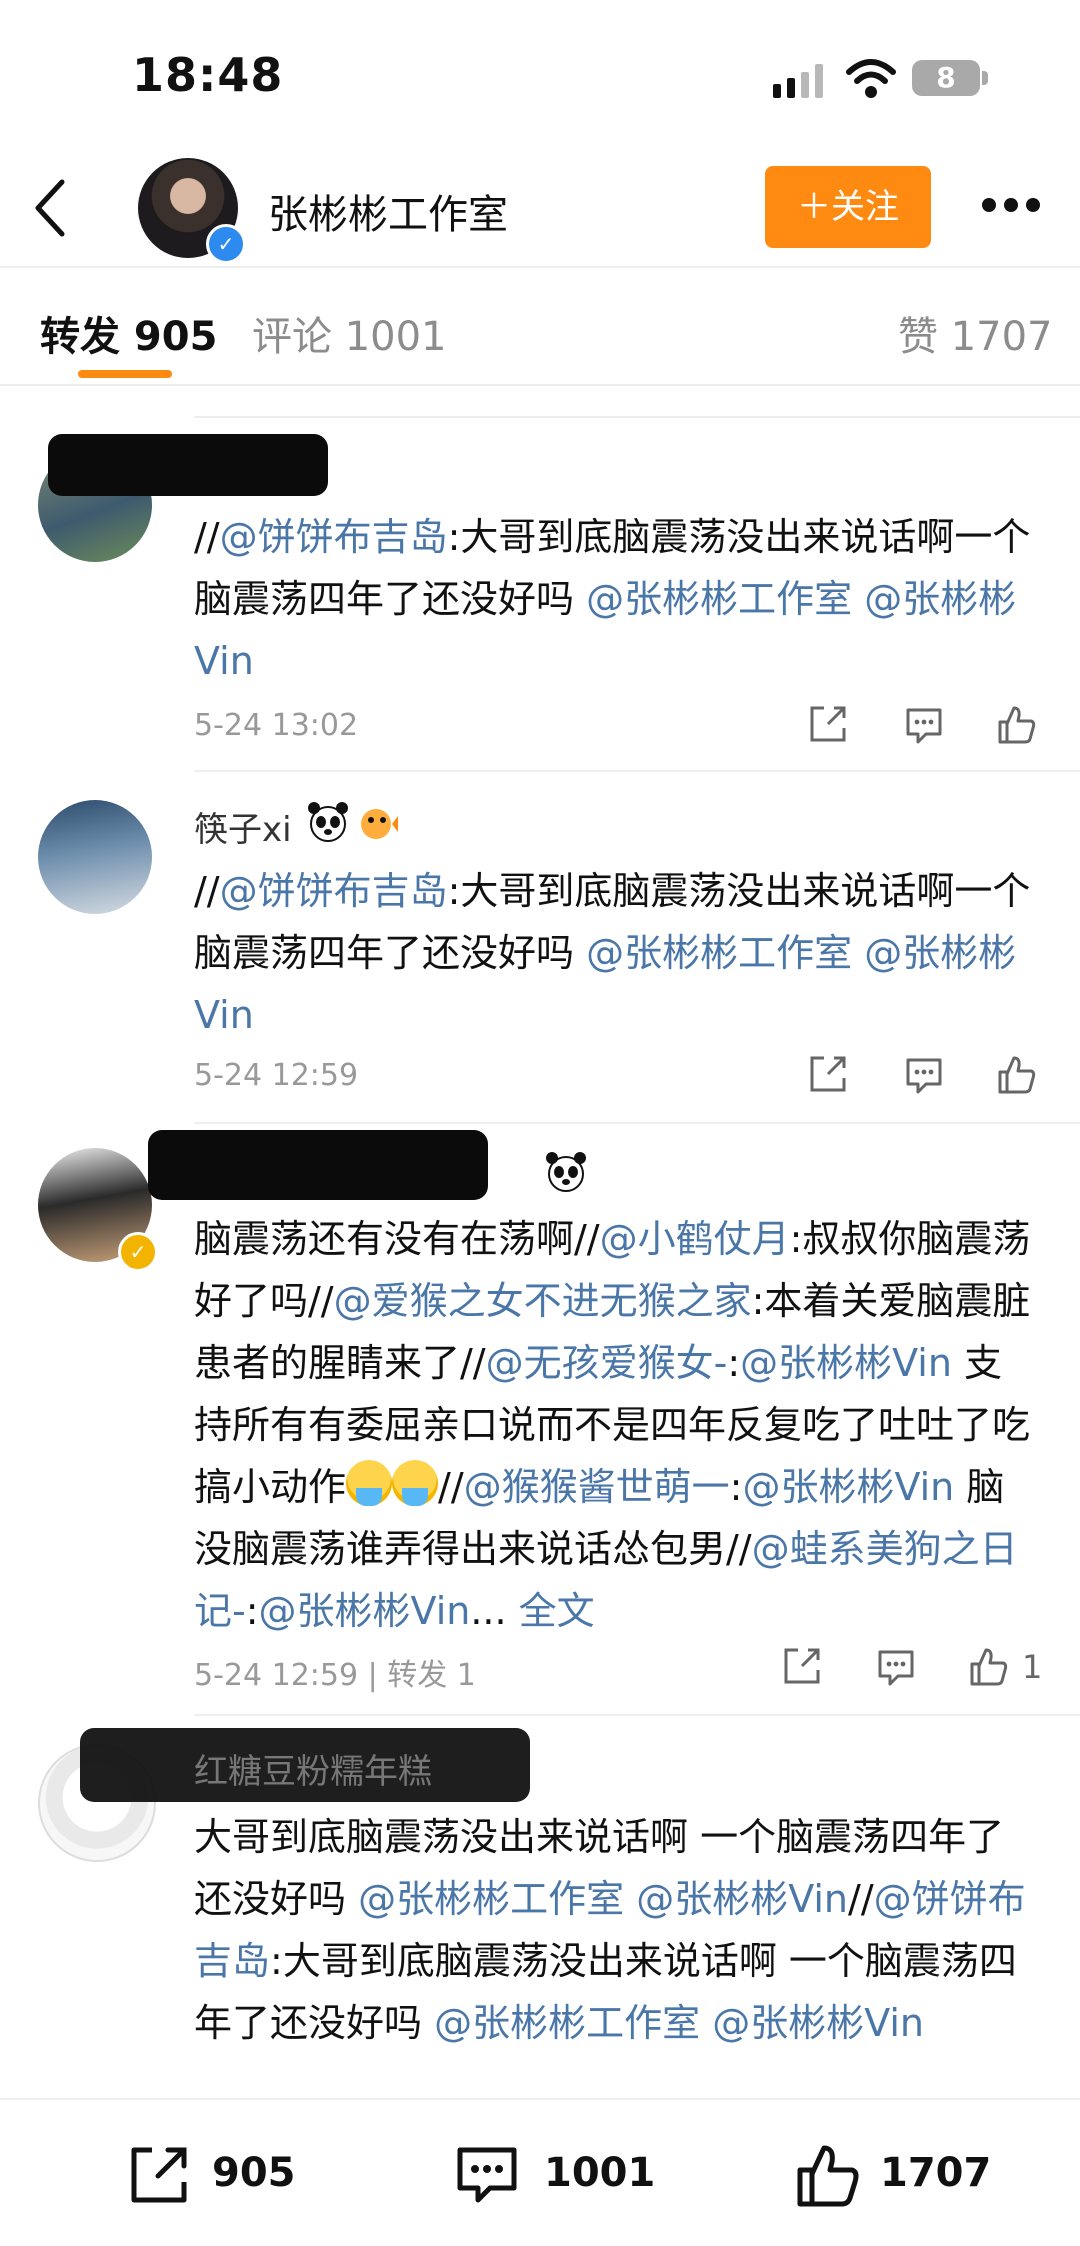 The image size is (1080, 2246). I want to click on like-count: 1, so click(1032, 1667).